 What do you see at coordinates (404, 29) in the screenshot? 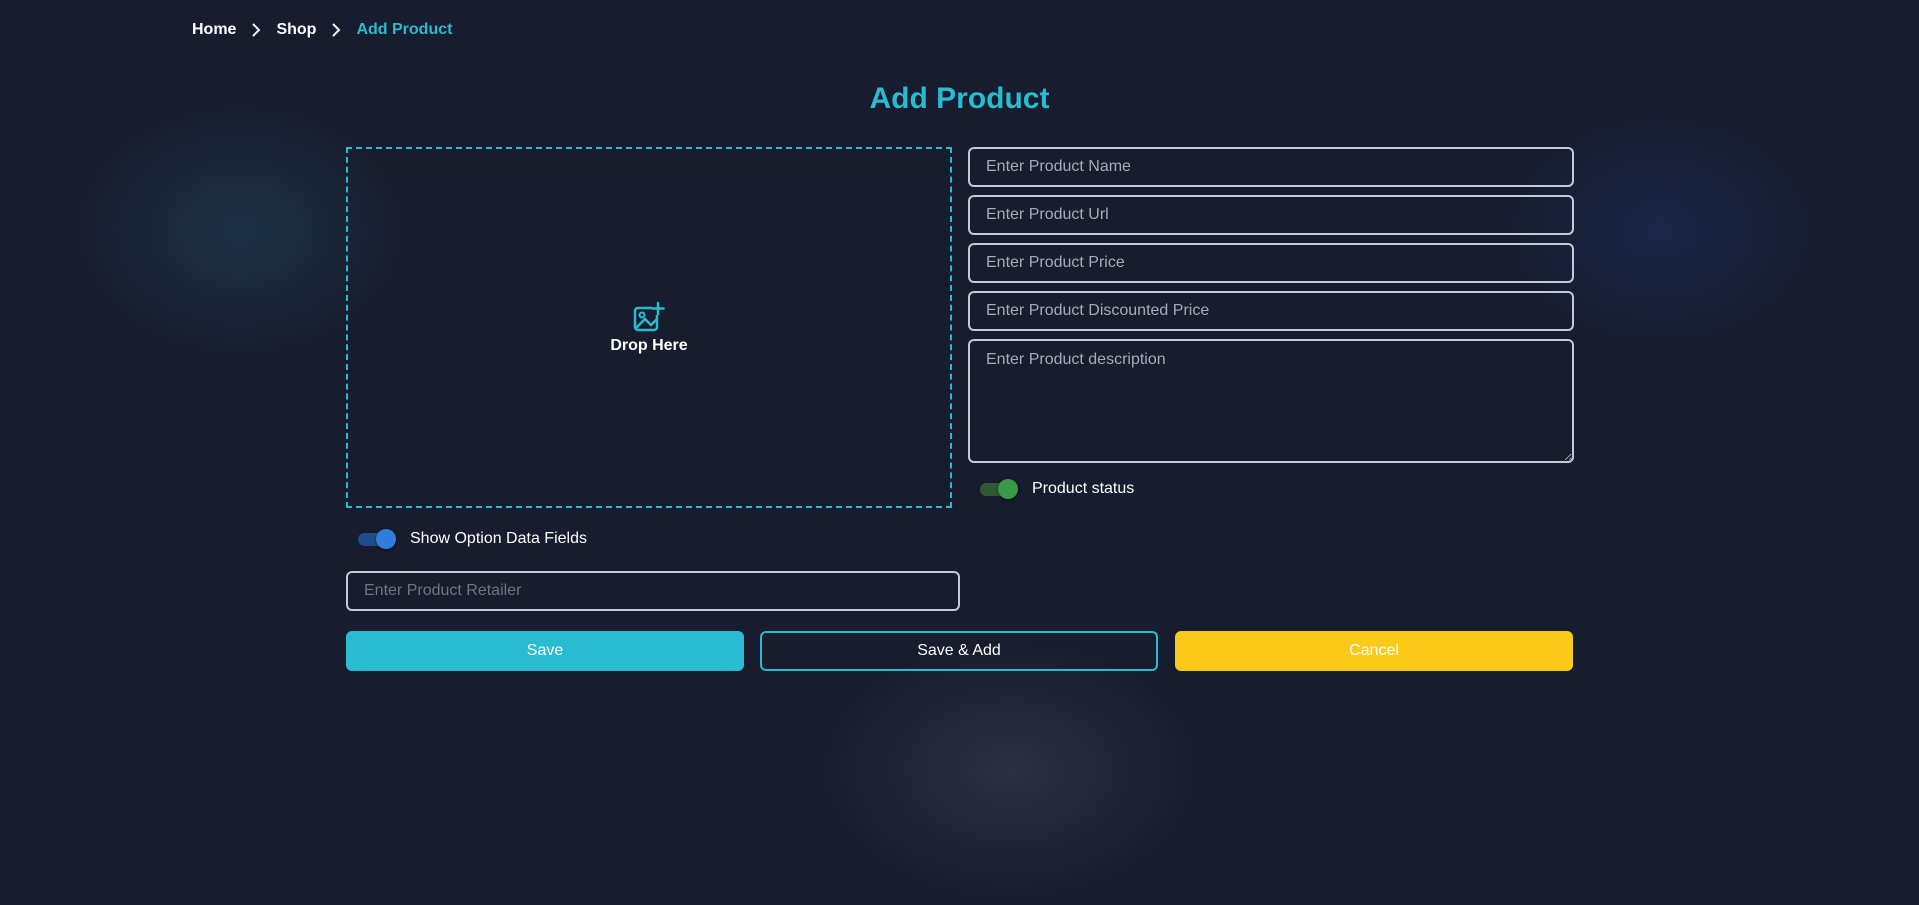
I see `breadcrumb-current: Add Product` at bounding box center [404, 29].